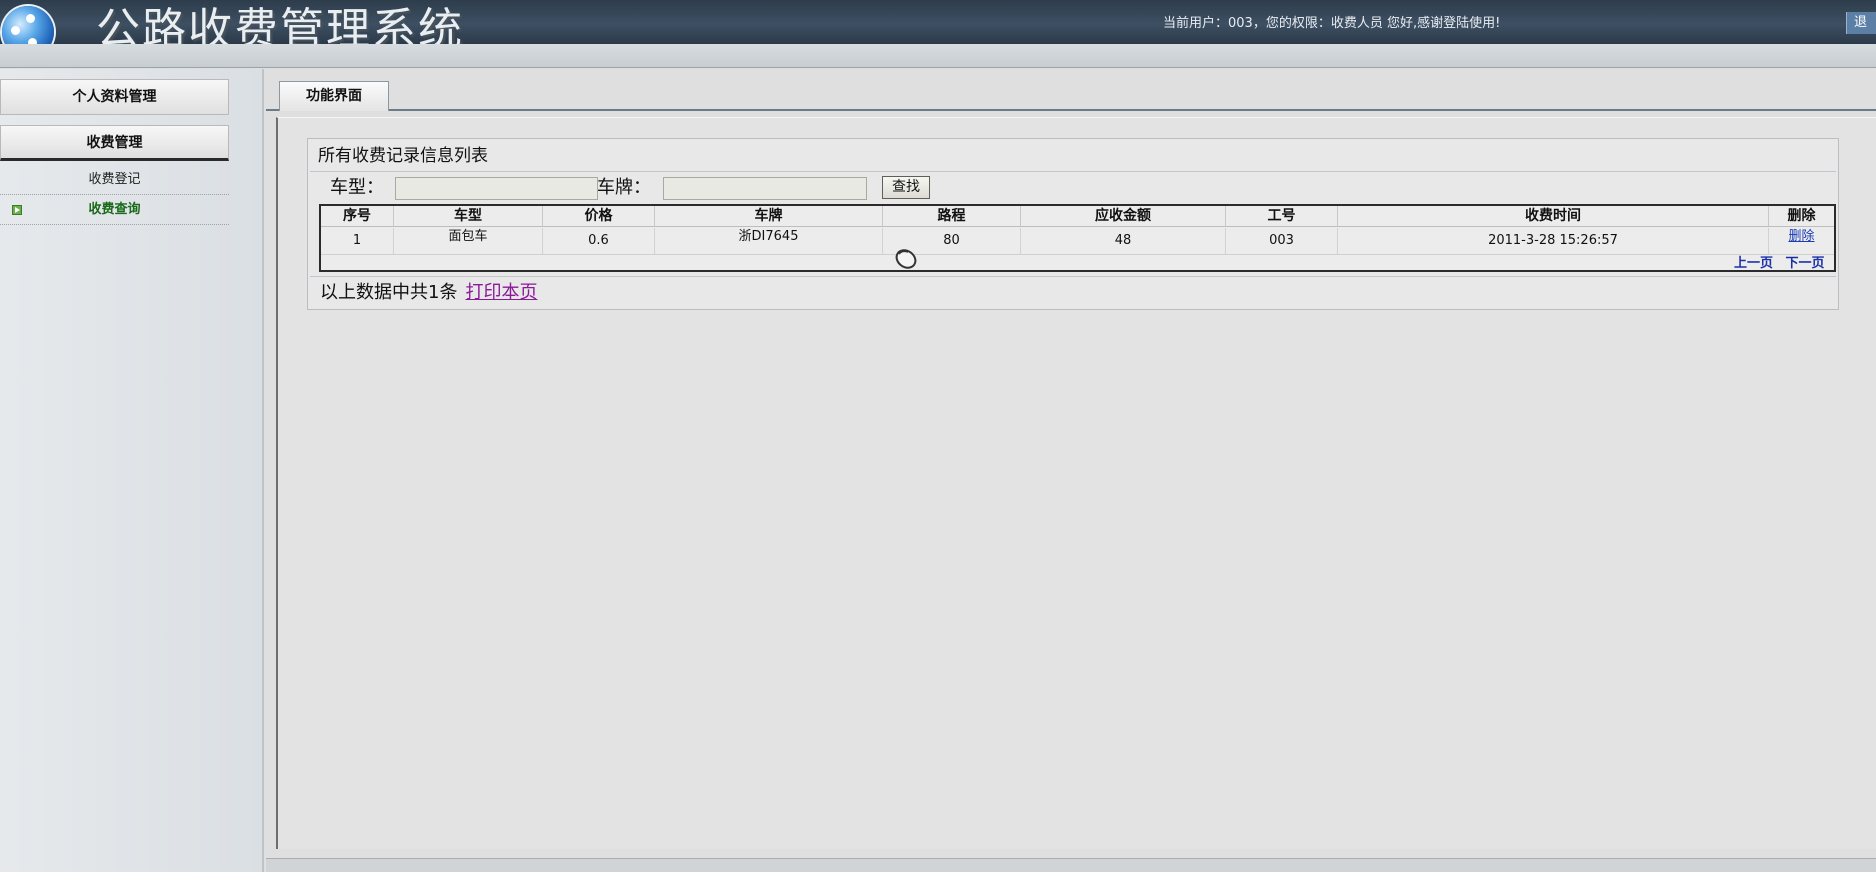 This screenshot has height=872, width=1876. Describe the element at coordinates (906, 259) in the screenshot. I see `mouse-cursor-icon` at that location.